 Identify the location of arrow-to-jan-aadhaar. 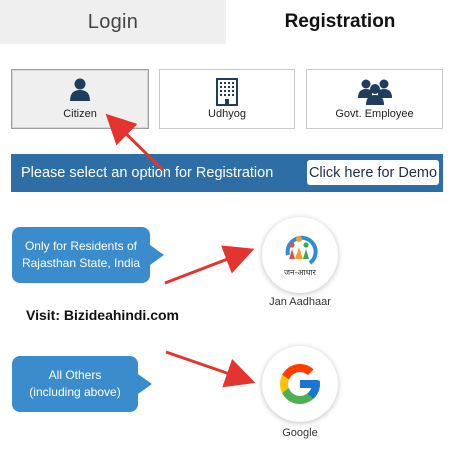
(209, 265).